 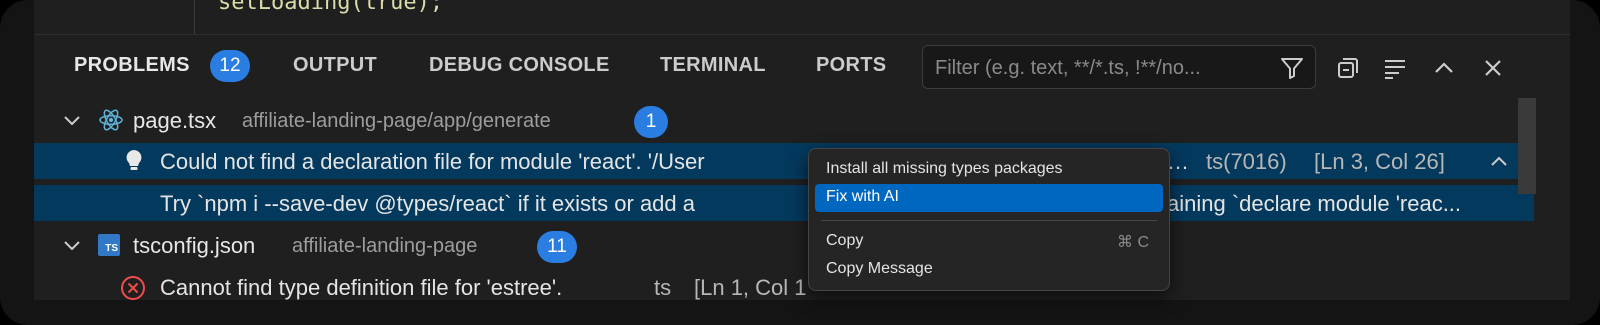 I want to click on file-problem-count-badge: 11, so click(x=557, y=247).